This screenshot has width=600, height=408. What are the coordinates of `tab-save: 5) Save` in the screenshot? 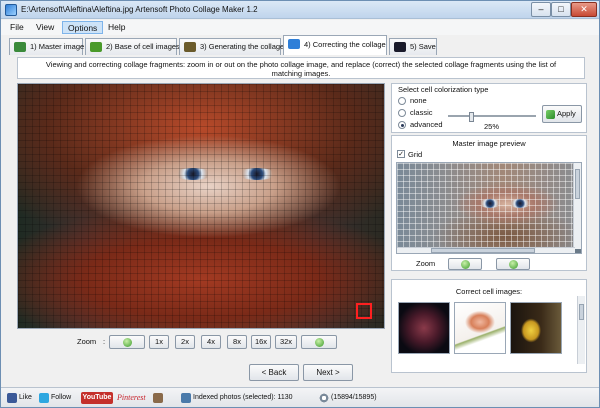 It's located at (413, 46).